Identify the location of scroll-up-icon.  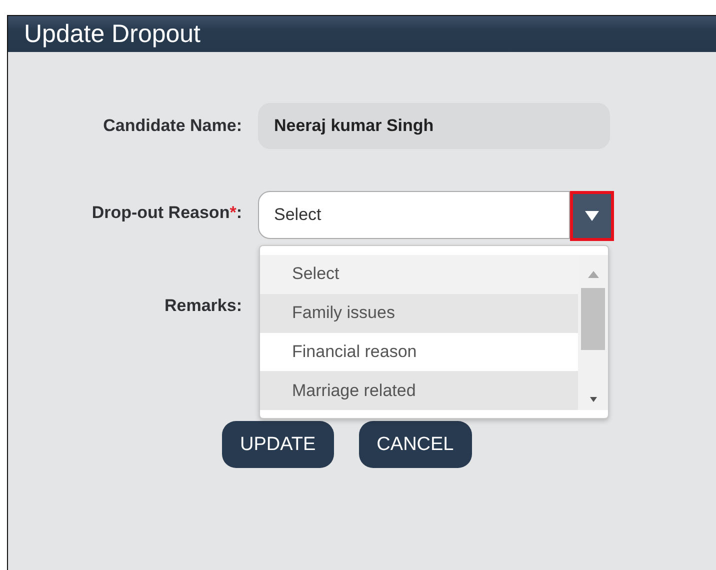
(593, 274).